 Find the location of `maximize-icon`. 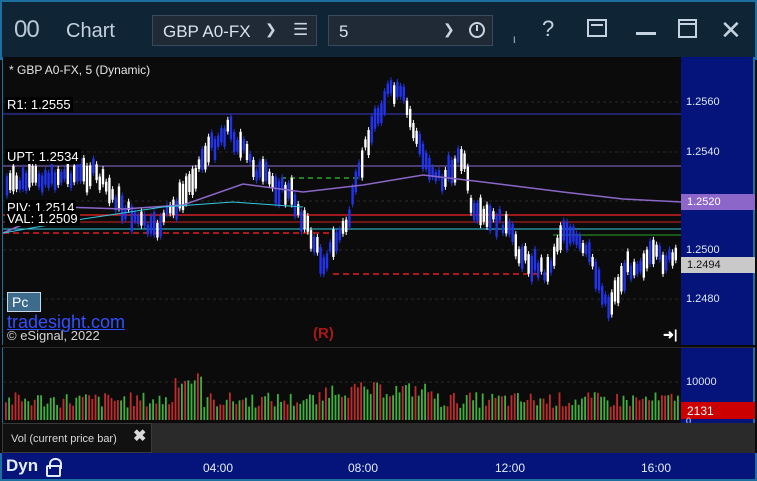

maximize-icon is located at coordinates (687, 28).